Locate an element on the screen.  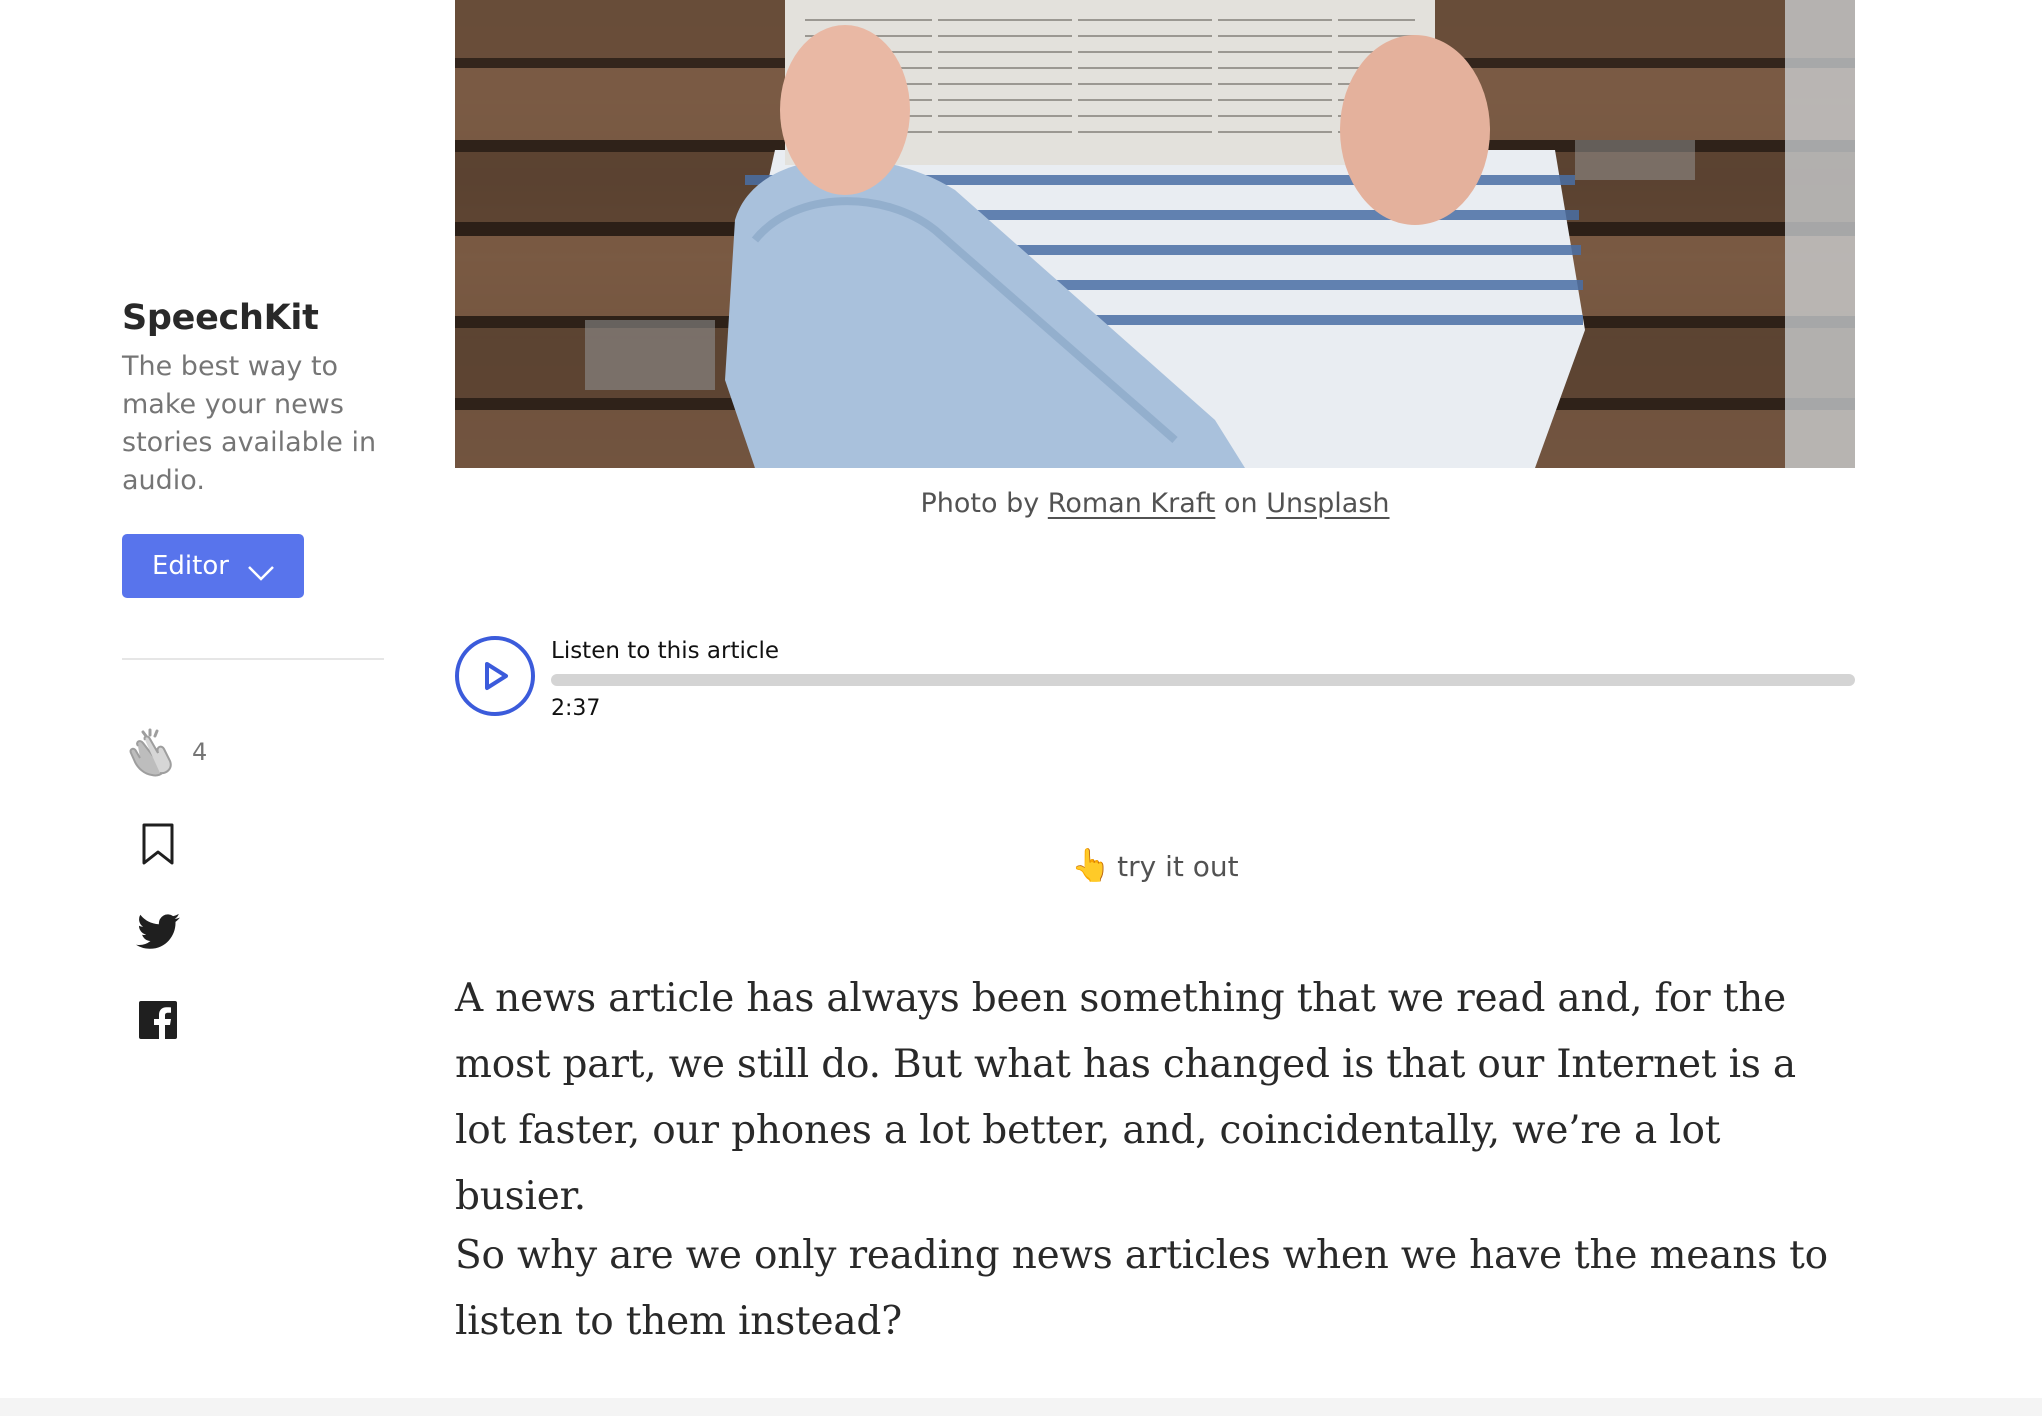
clap-icon is located at coordinates (152, 752).